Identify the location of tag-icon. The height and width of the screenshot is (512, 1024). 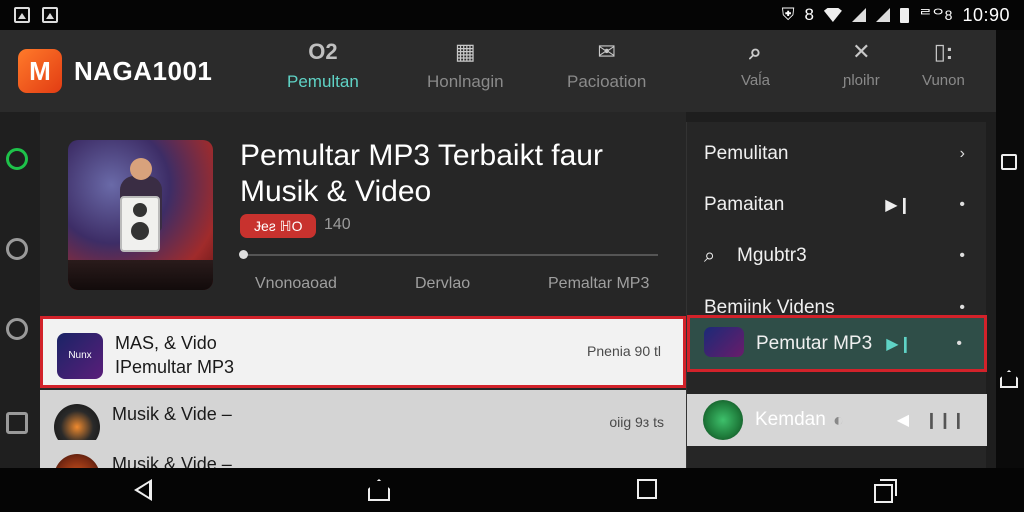
(17, 249).